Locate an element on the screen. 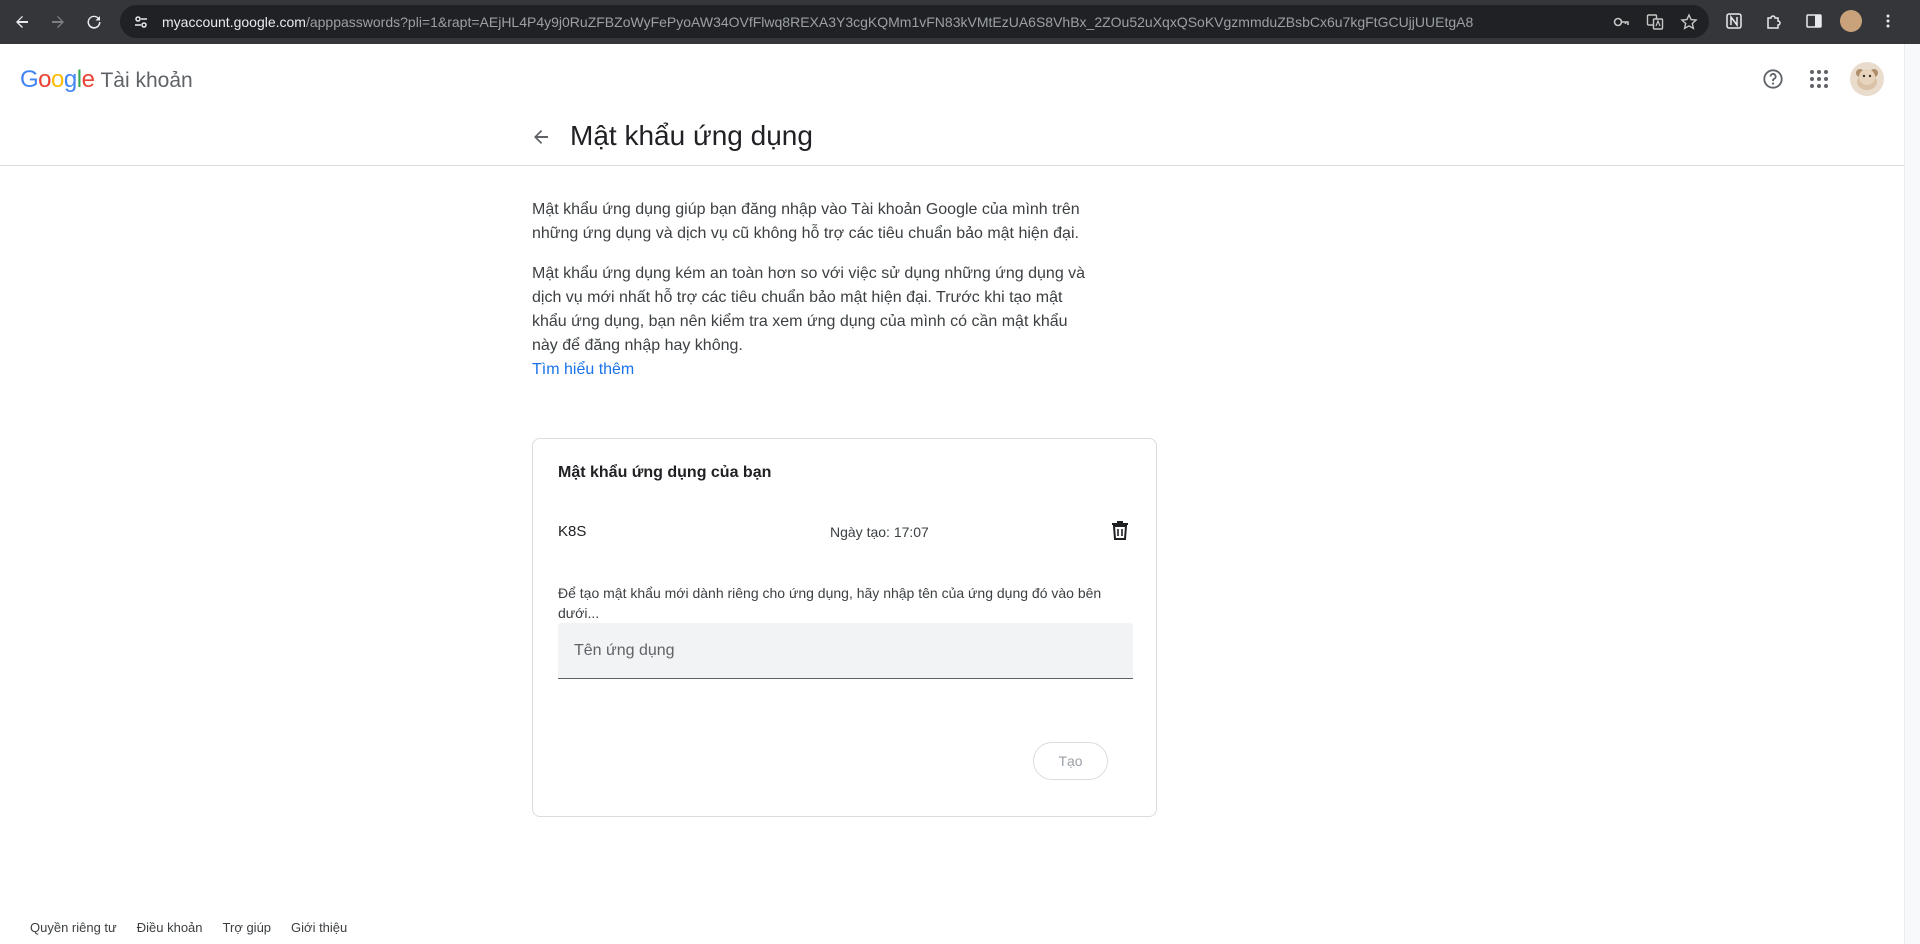 The image size is (1920, 944). product-name: Tài khoản is located at coordinates (146, 80).